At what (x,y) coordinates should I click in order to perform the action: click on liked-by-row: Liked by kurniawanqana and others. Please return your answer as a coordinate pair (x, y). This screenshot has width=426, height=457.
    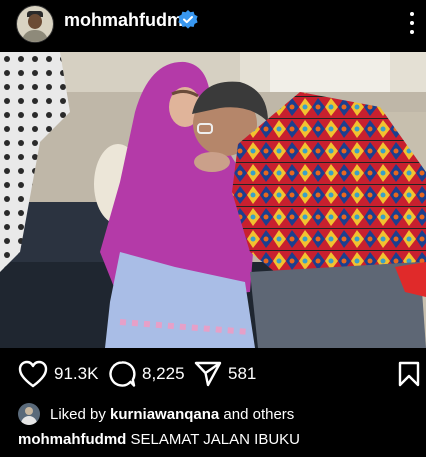
    Looking at the image, I should click on (156, 414).